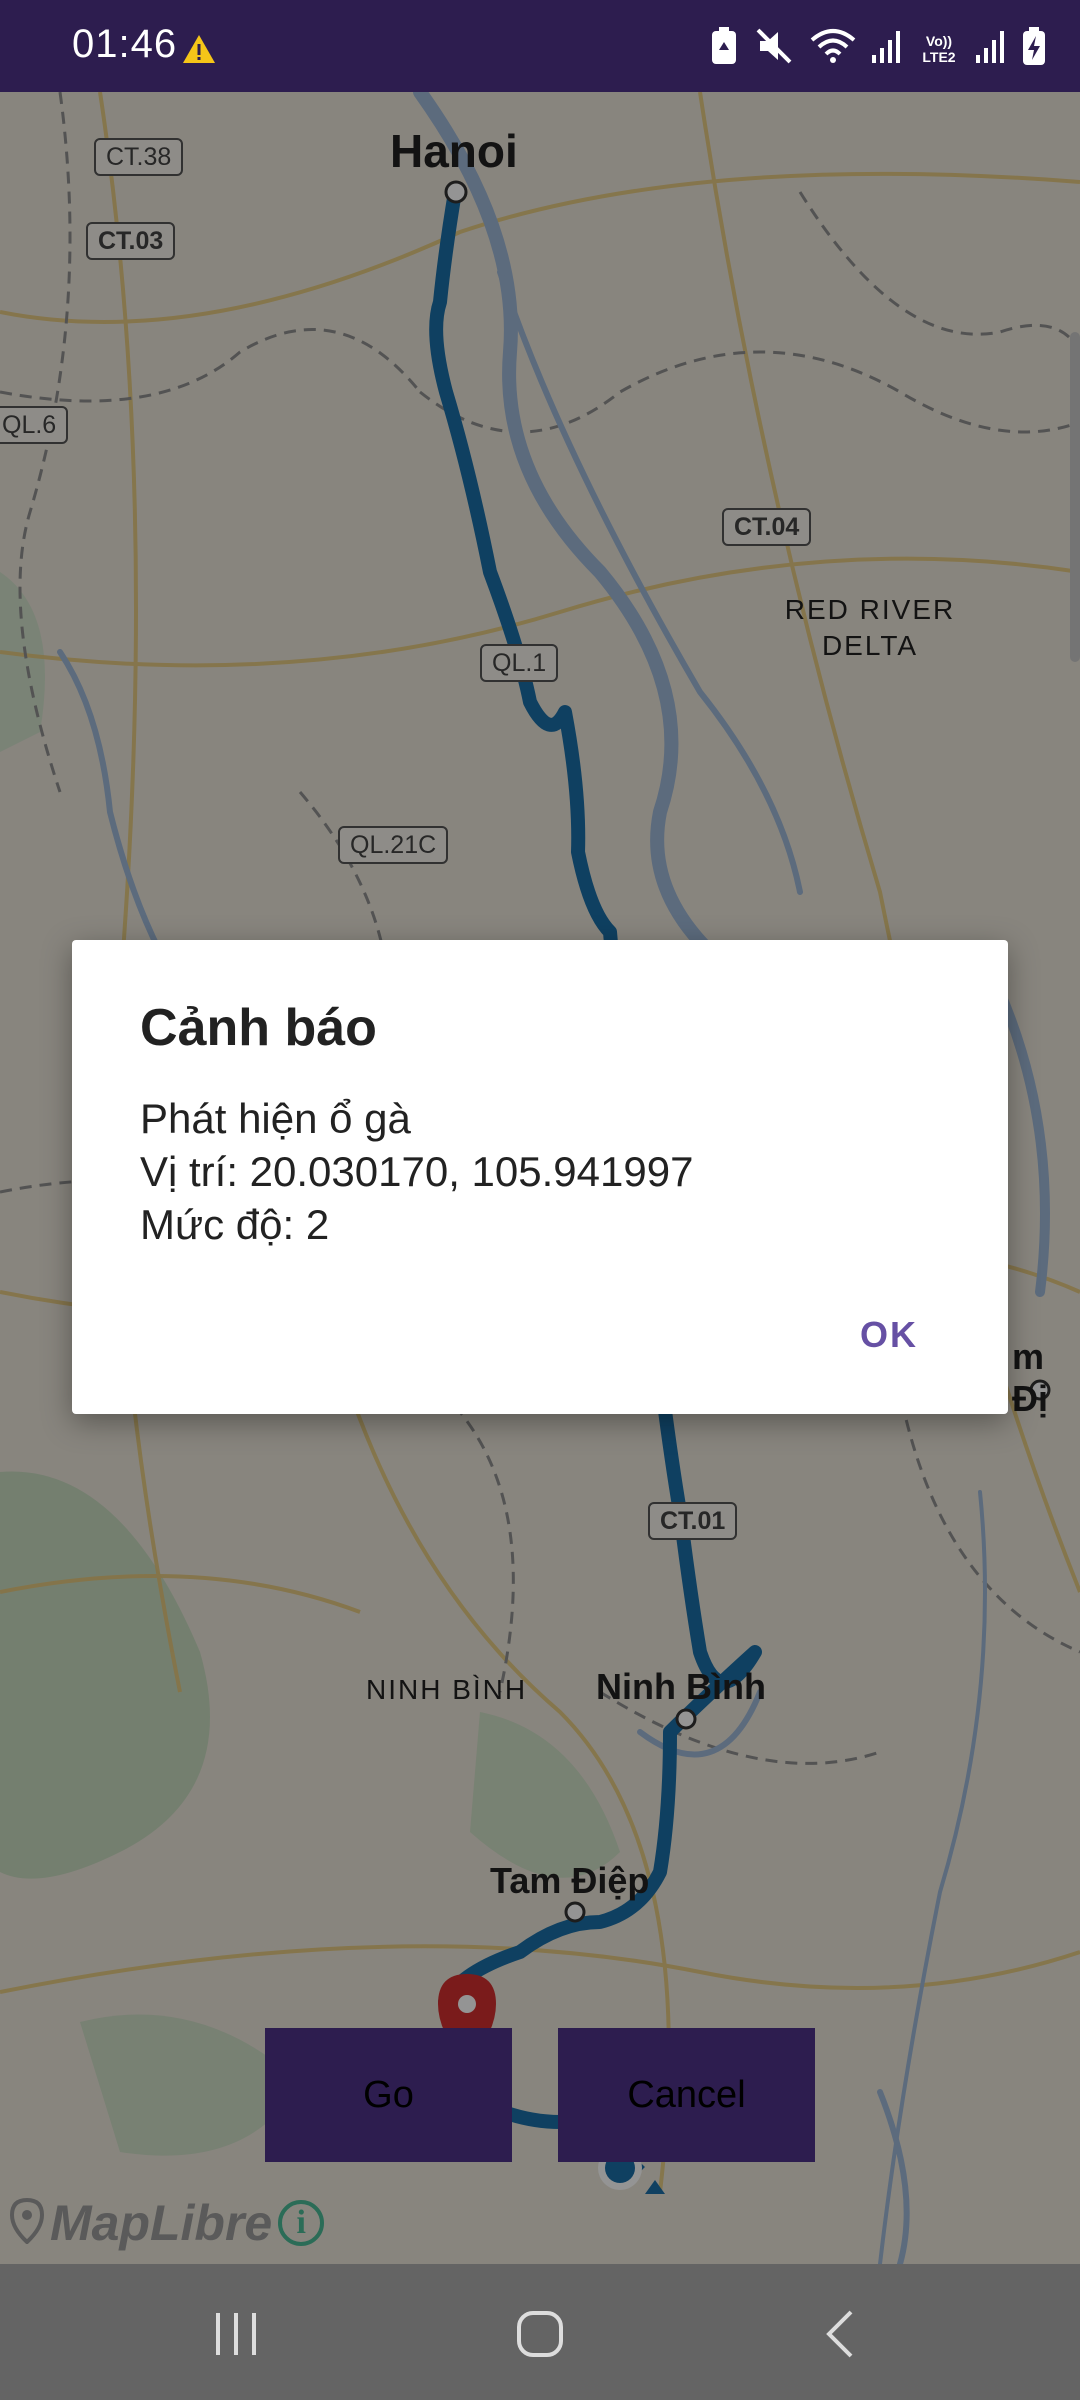 The width and height of the screenshot is (1080, 2400). What do you see at coordinates (686, 2095) in the screenshot?
I see `cancel-button: Cancel` at bounding box center [686, 2095].